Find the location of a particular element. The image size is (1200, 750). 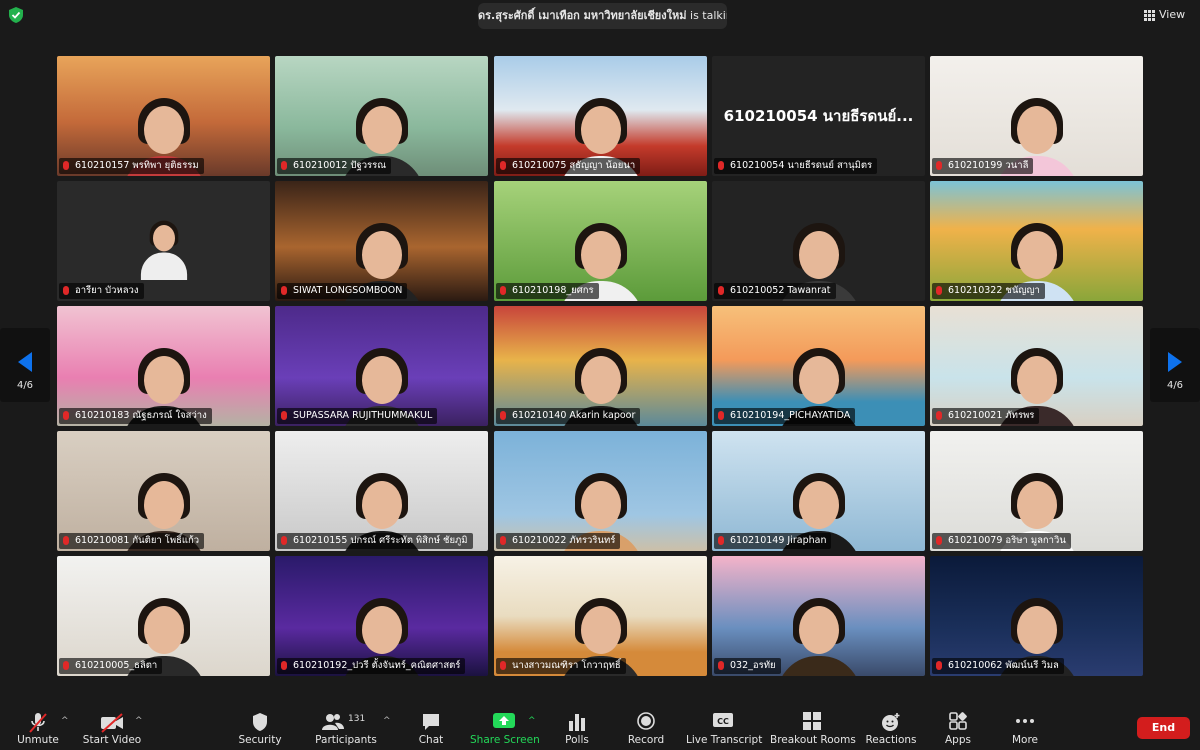

participant-video is located at coordinates (163, 250).